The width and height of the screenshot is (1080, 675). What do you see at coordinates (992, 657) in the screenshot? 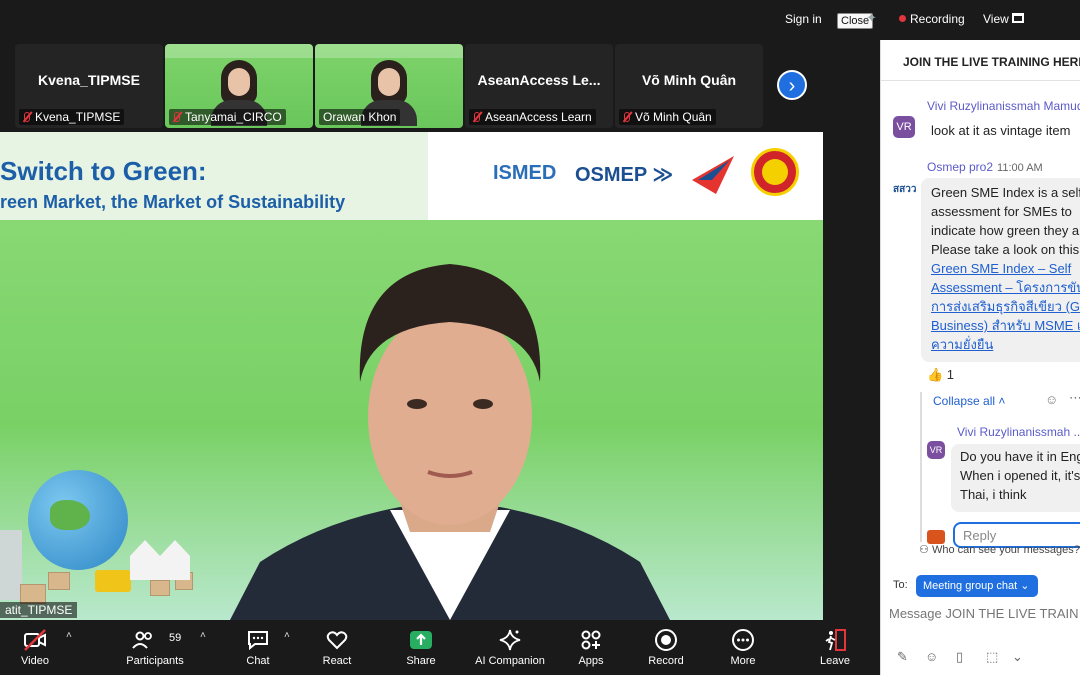
I see `screenshot-icon: ⬚` at bounding box center [992, 657].